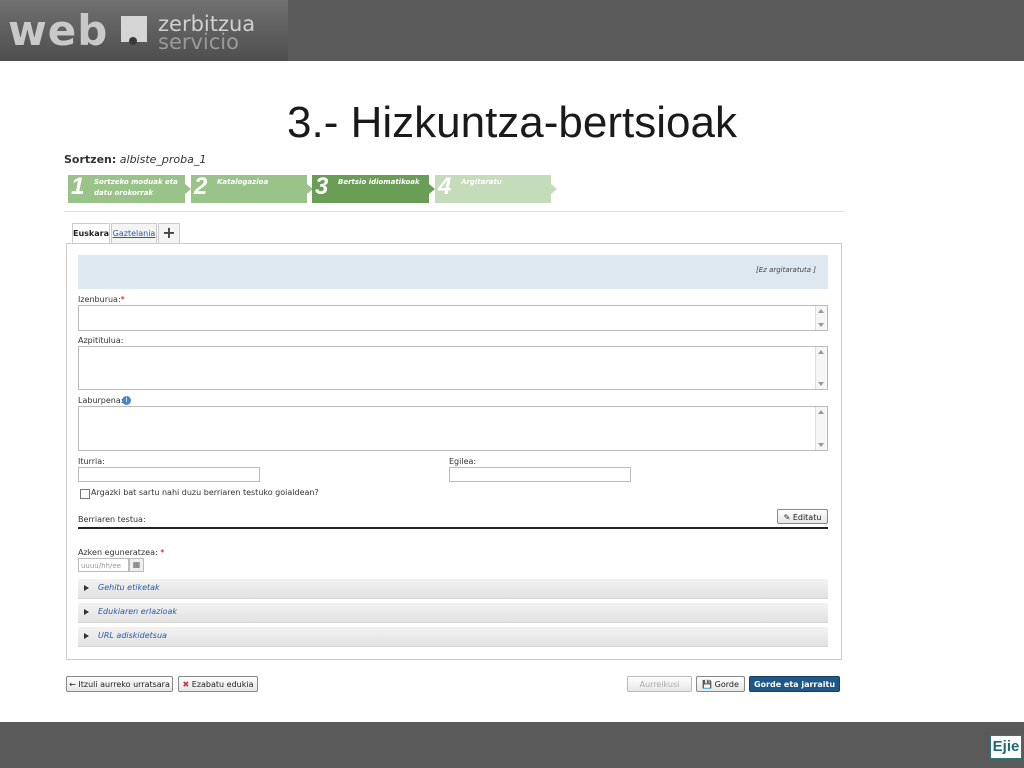  I want to click on tab-euskara: Euskara, so click(91, 233).